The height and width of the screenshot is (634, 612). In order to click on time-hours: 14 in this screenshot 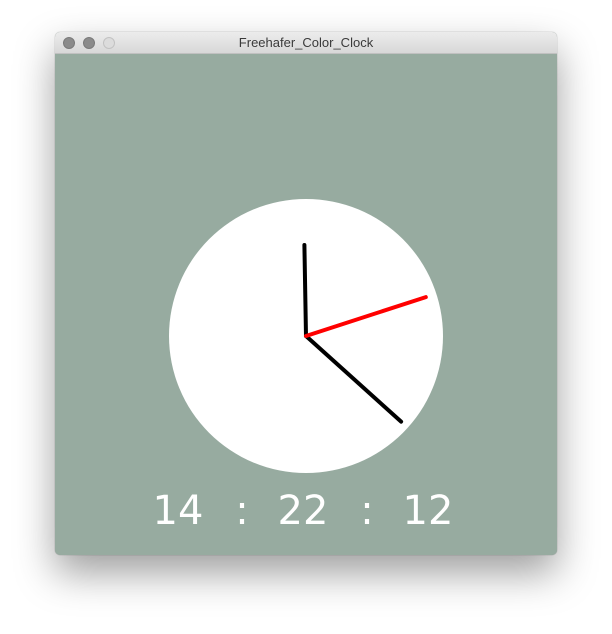, I will do `click(178, 511)`.